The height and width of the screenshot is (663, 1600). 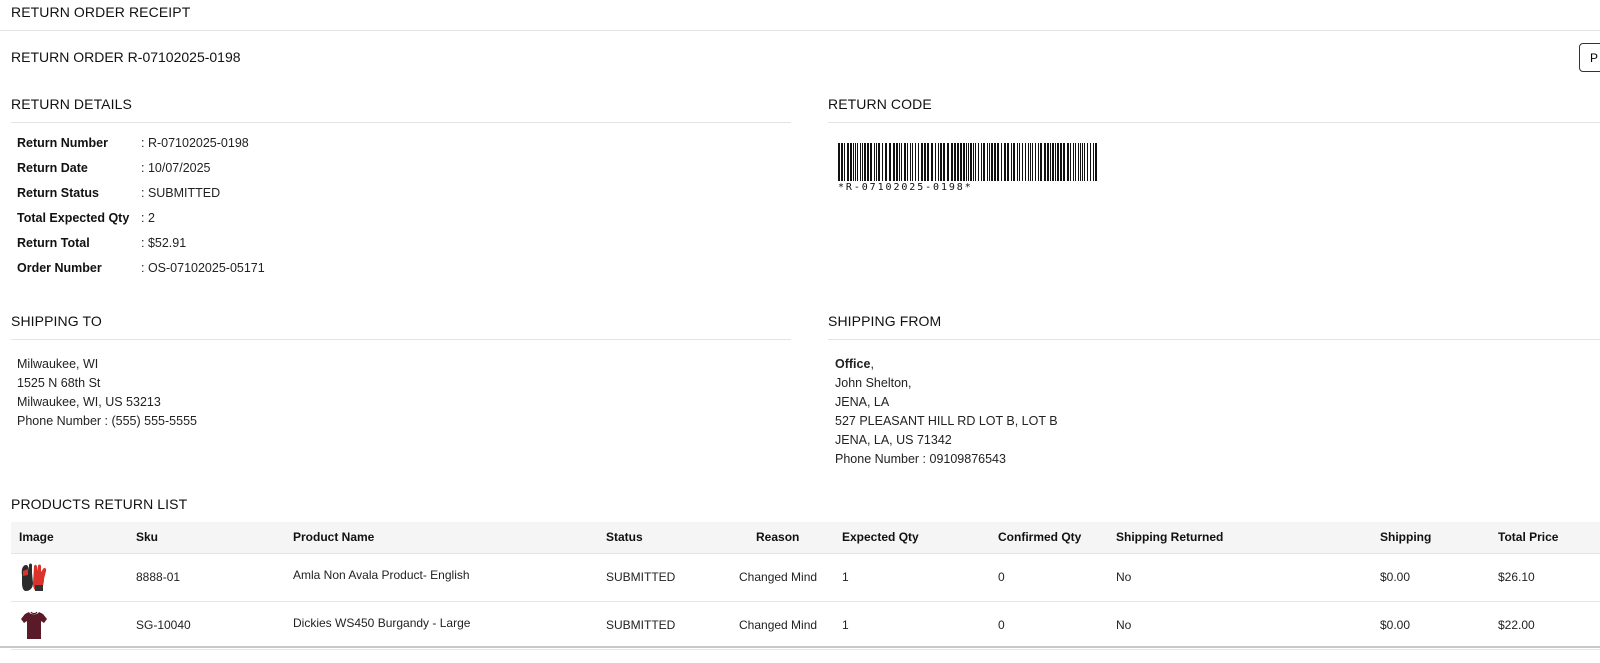 What do you see at coordinates (101, 12) in the screenshot?
I see `page-title: RETURN ORDER RECEIPT` at bounding box center [101, 12].